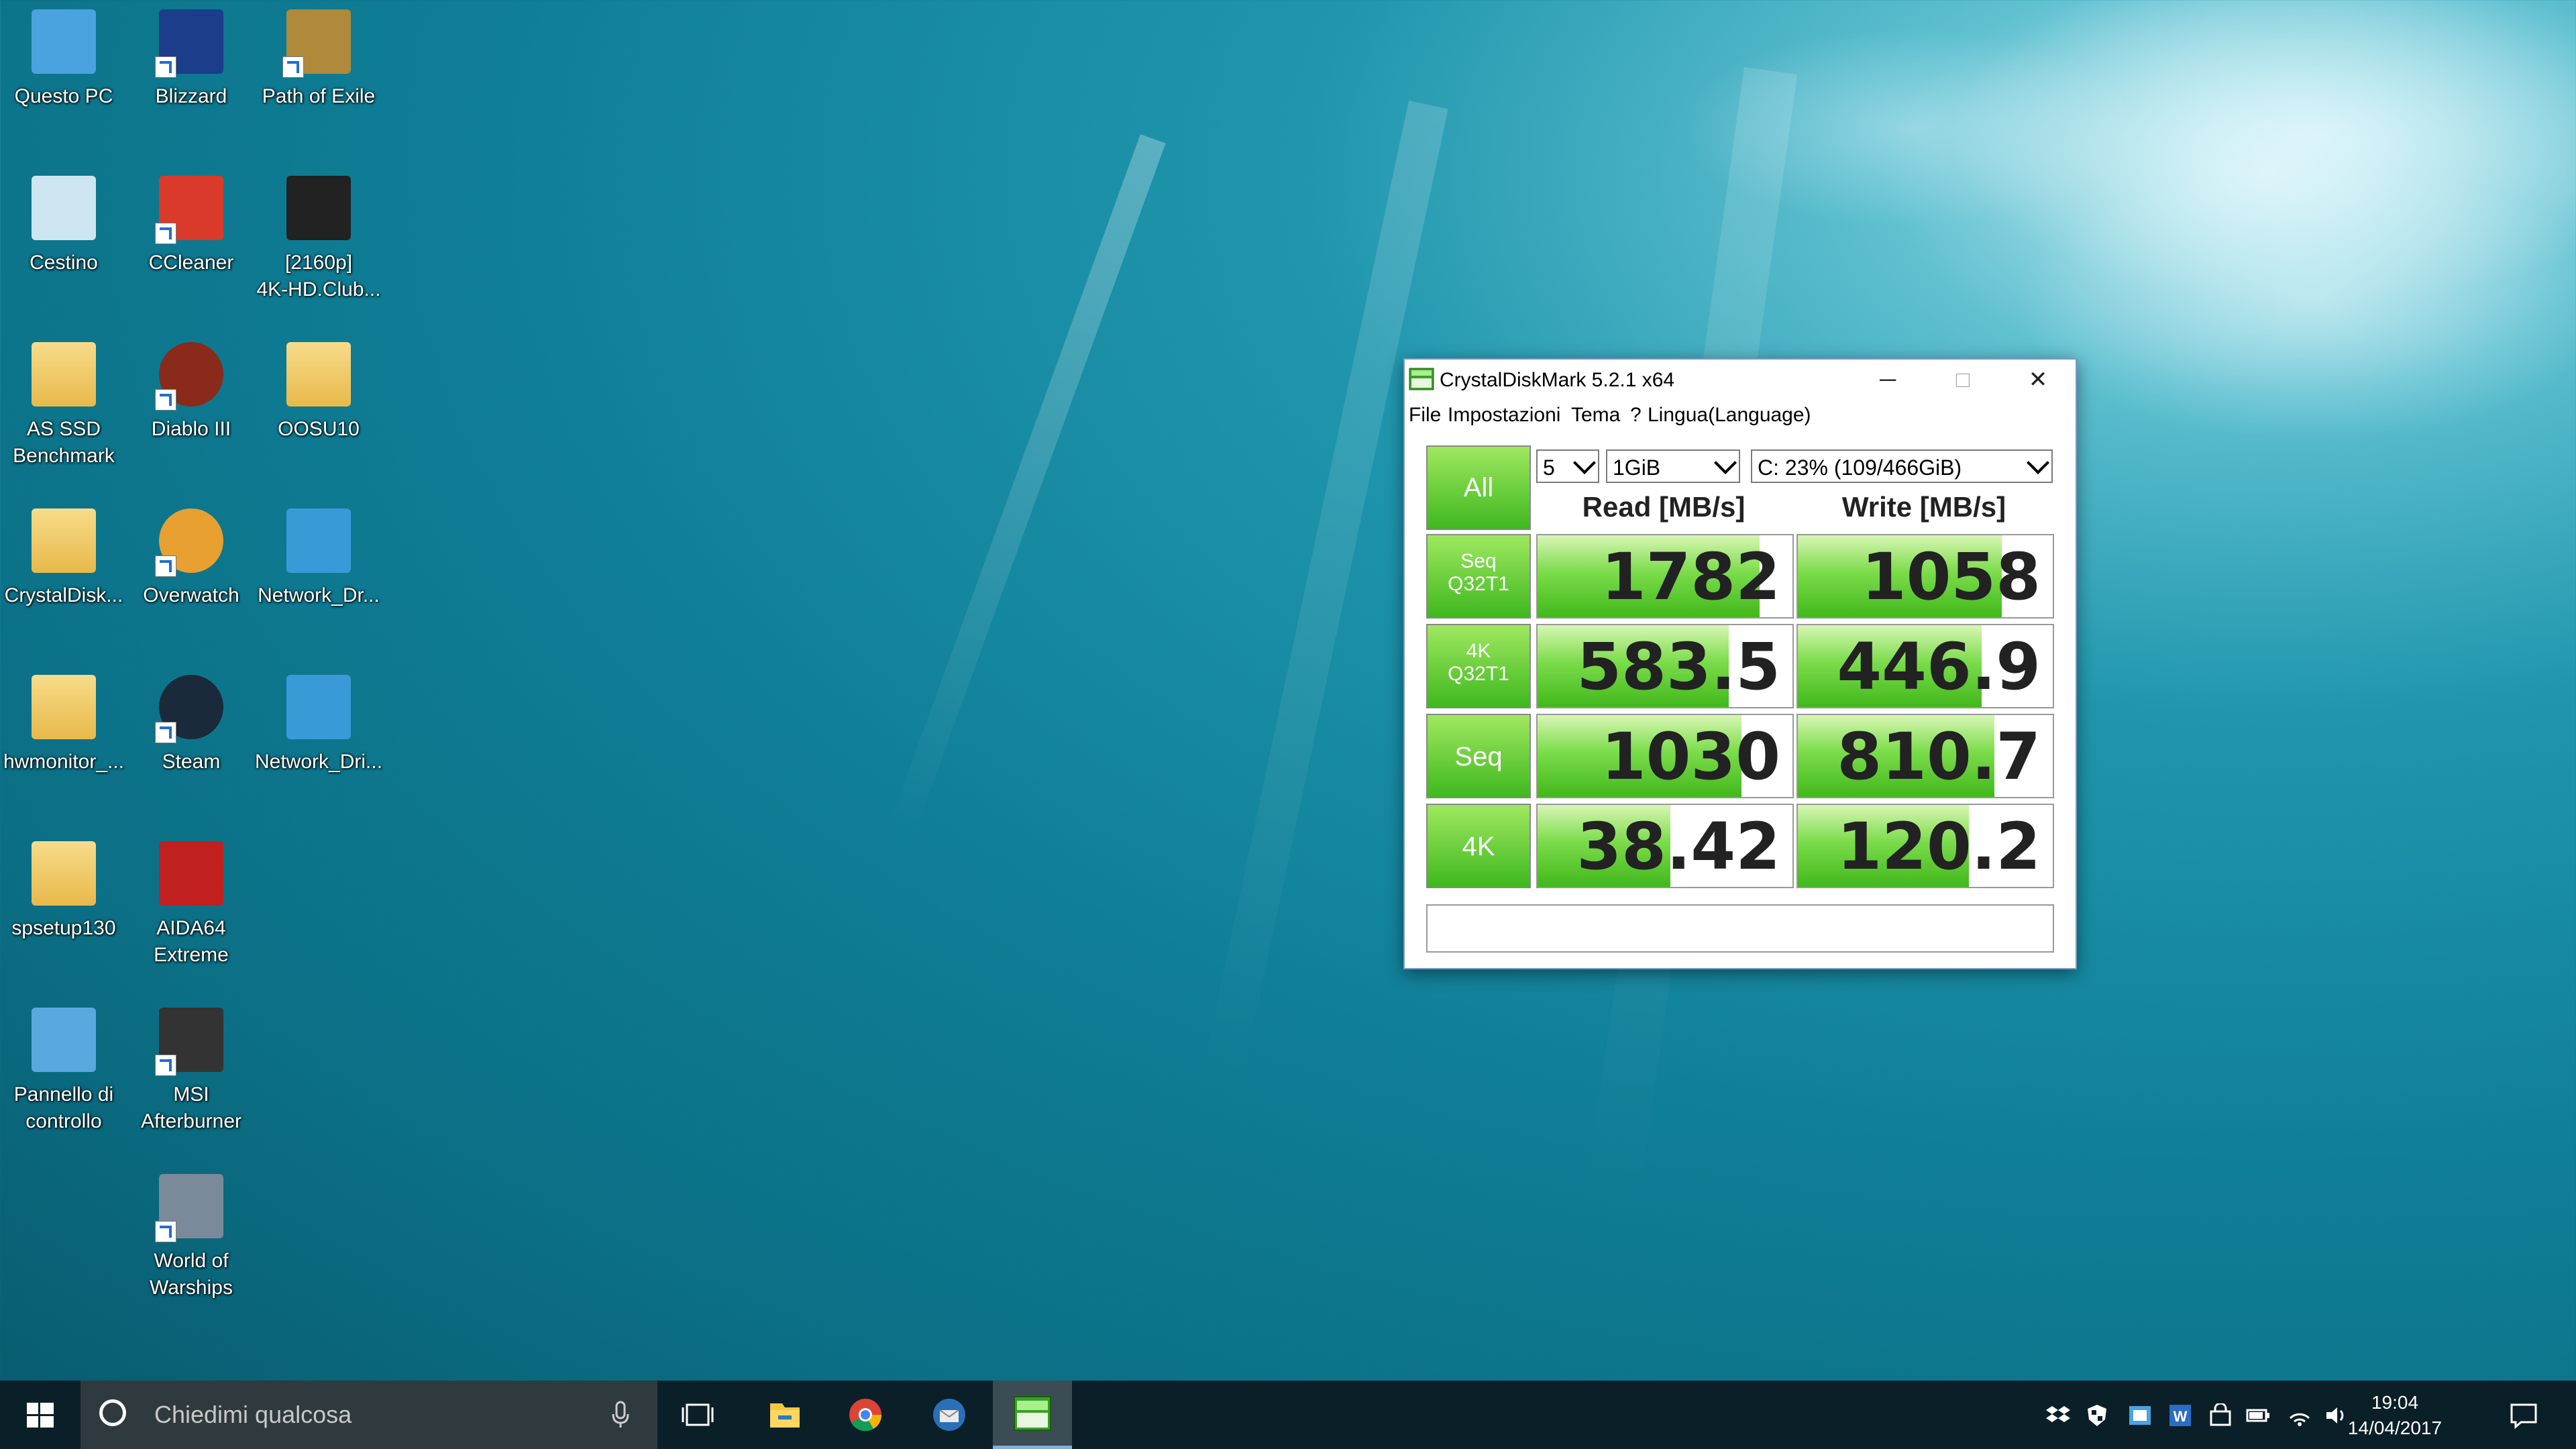 The height and width of the screenshot is (1449, 2576). Describe the element at coordinates (1478, 561) in the screenshot. I see `test-label: Seq` at that location.